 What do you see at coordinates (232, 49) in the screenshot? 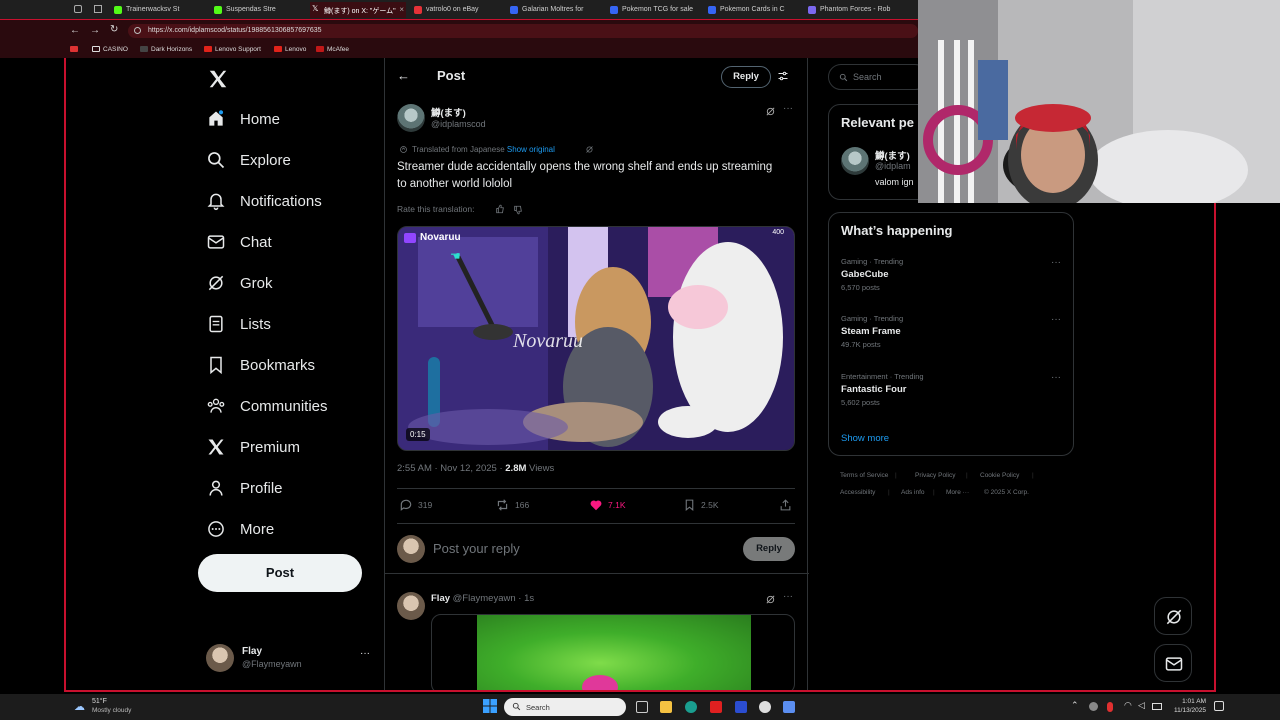
I see `bookmark-lenovo-support: Lenovo Support` at bounding box center [232, 49].